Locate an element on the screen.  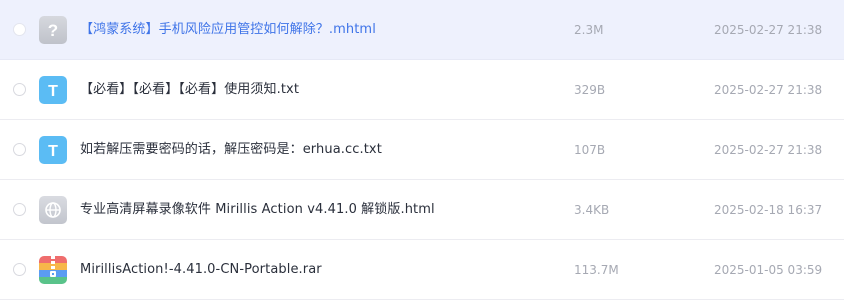
file-date: 2025-01-05 03:59 is located at coordinates (768, 270).